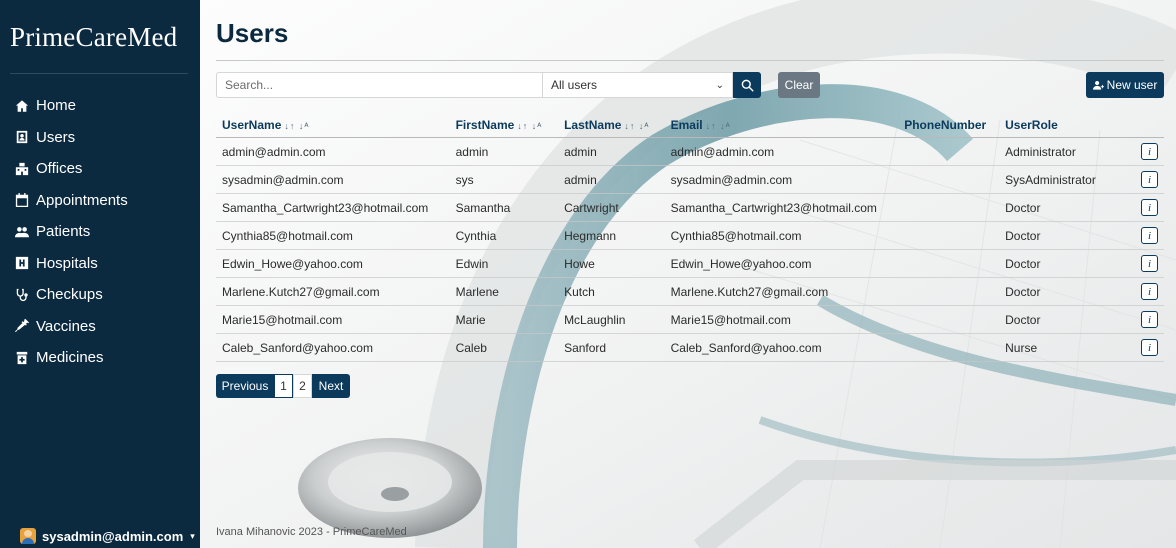 The width and height of the screenshot is (1176, 548). I want to click on page-button-1: 1, so click(283, 386).